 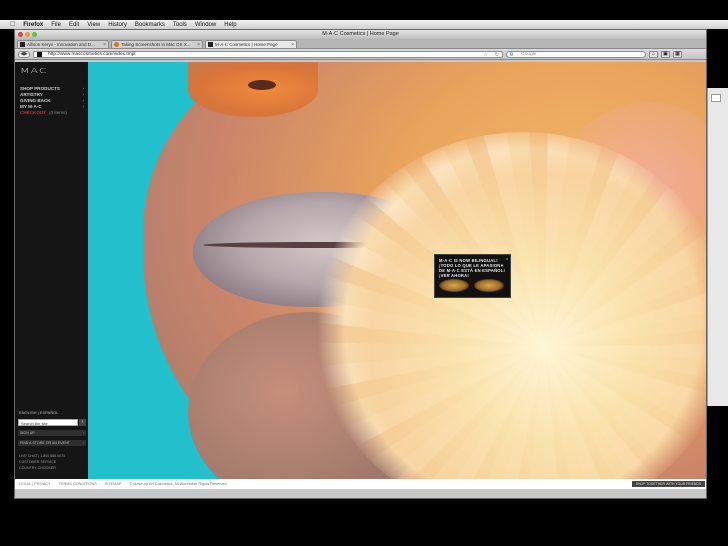 What do you see at coordinates (653, 54) in the screenshot?
I see `home-icon: ⌂` at bounding box center [653, 54].